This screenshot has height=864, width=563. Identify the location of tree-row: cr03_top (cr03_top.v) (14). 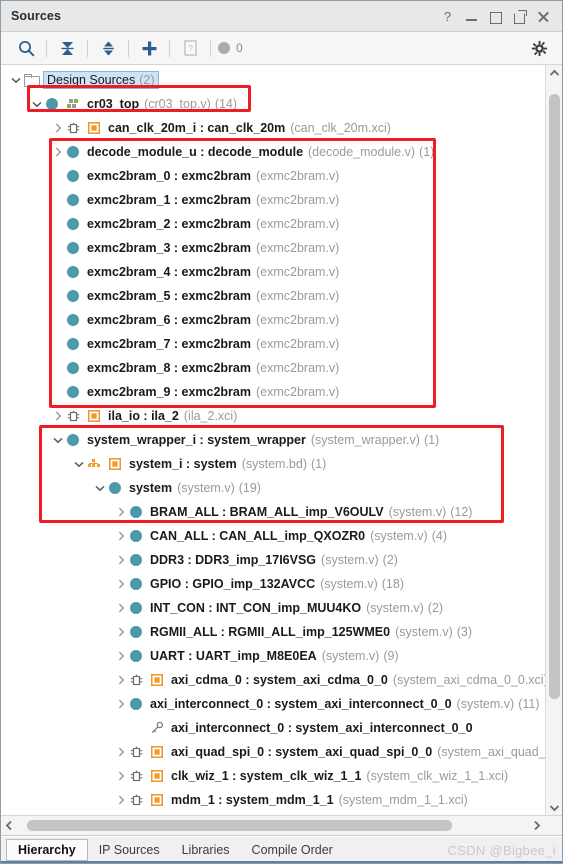
(273, 104).